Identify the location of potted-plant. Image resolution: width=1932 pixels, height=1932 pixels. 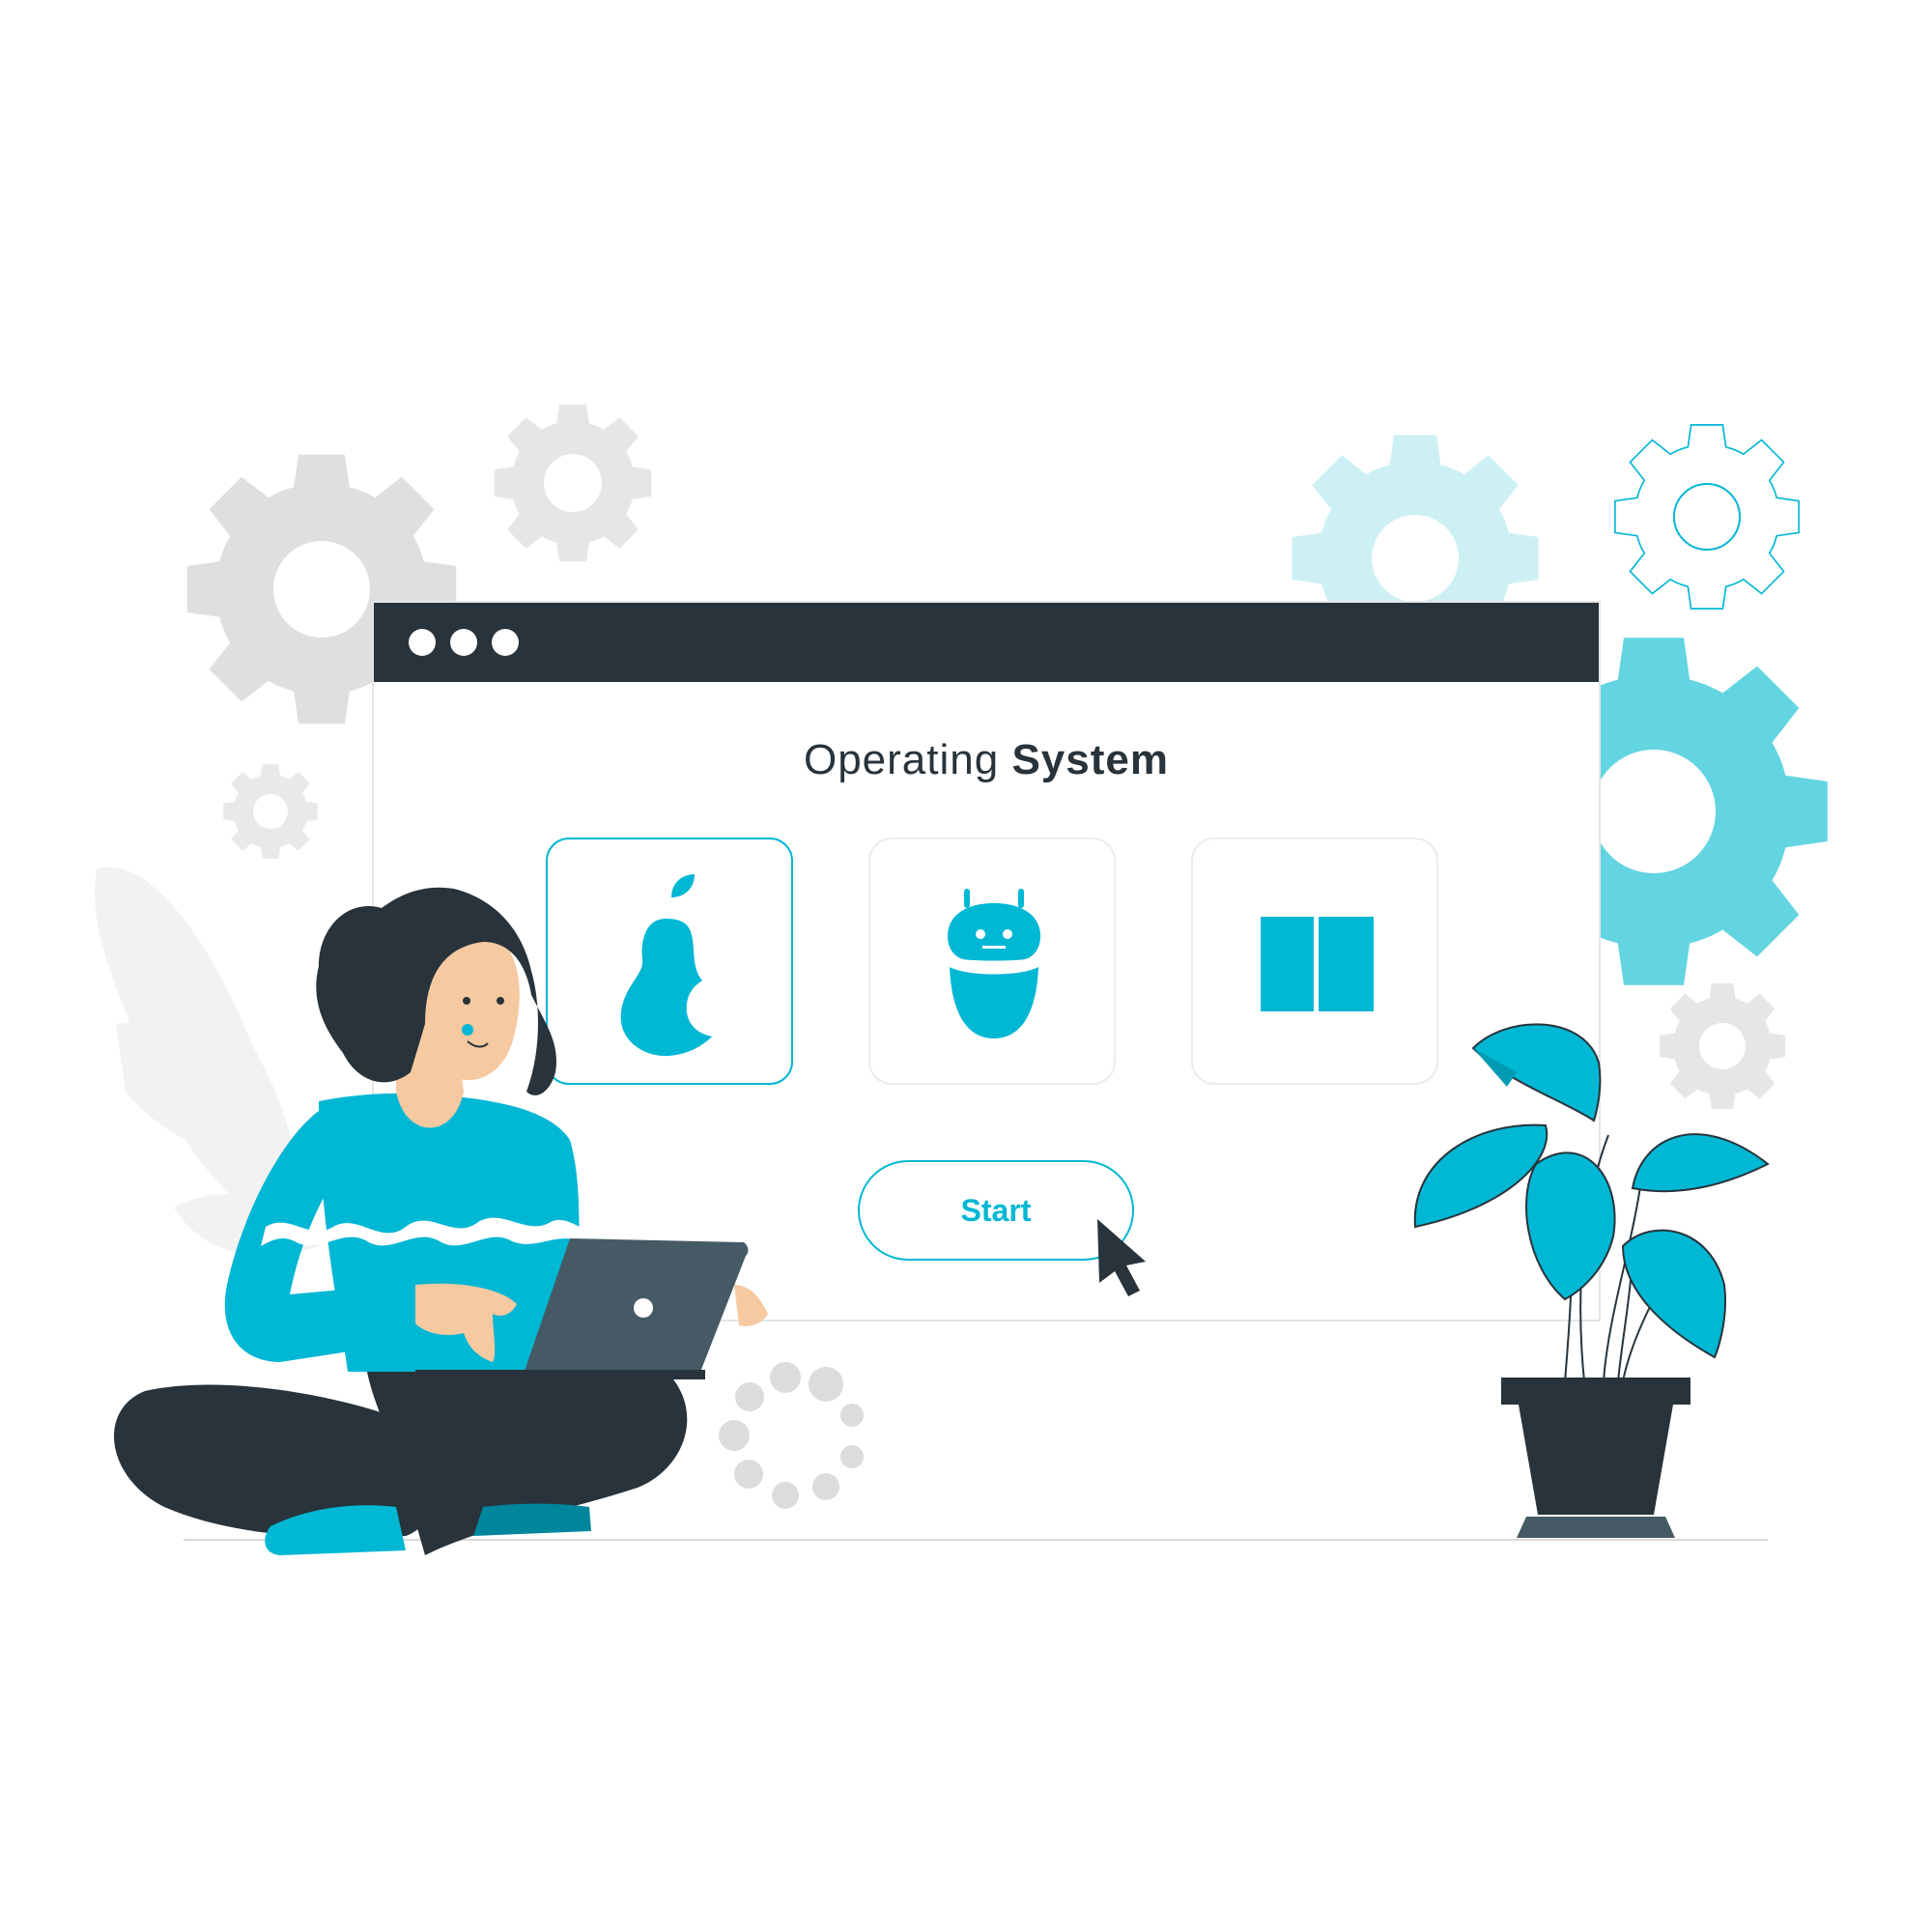
(1591, 1280).